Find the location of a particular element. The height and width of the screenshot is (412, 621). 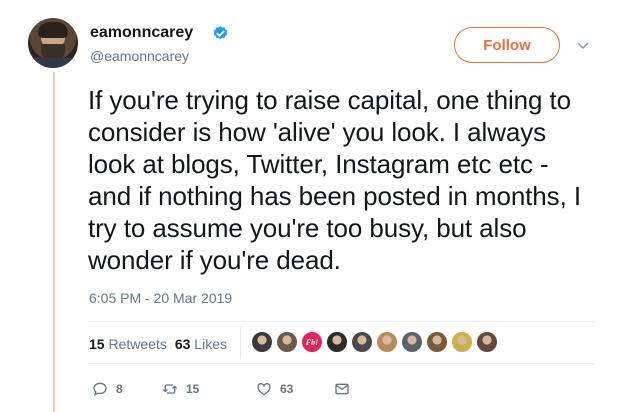

likes-stat: 63 Likes is located at coordinates (201, 344).